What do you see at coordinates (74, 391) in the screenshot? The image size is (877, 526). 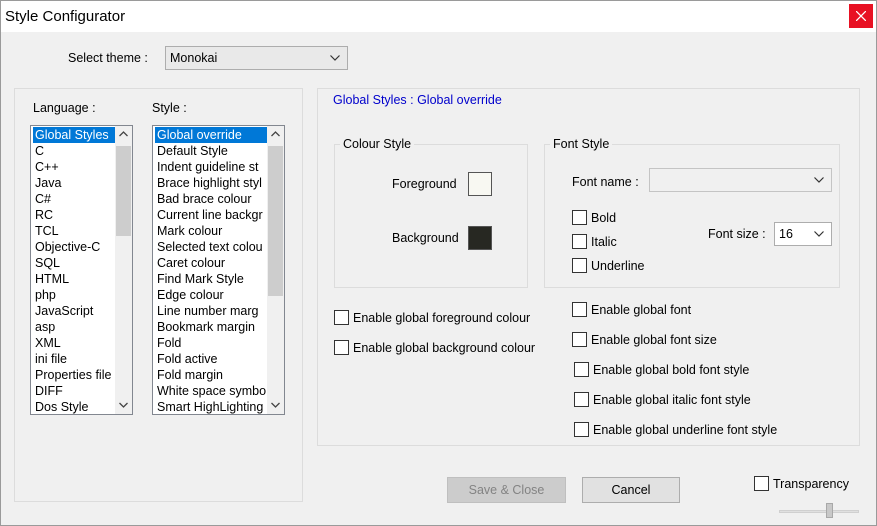 I see `list-item: DIFF` at bounding box center [74, 391].